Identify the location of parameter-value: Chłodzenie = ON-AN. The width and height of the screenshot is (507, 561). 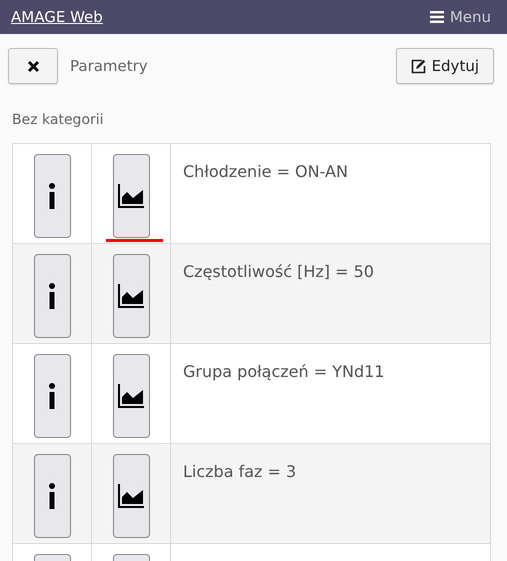
(265, 171).